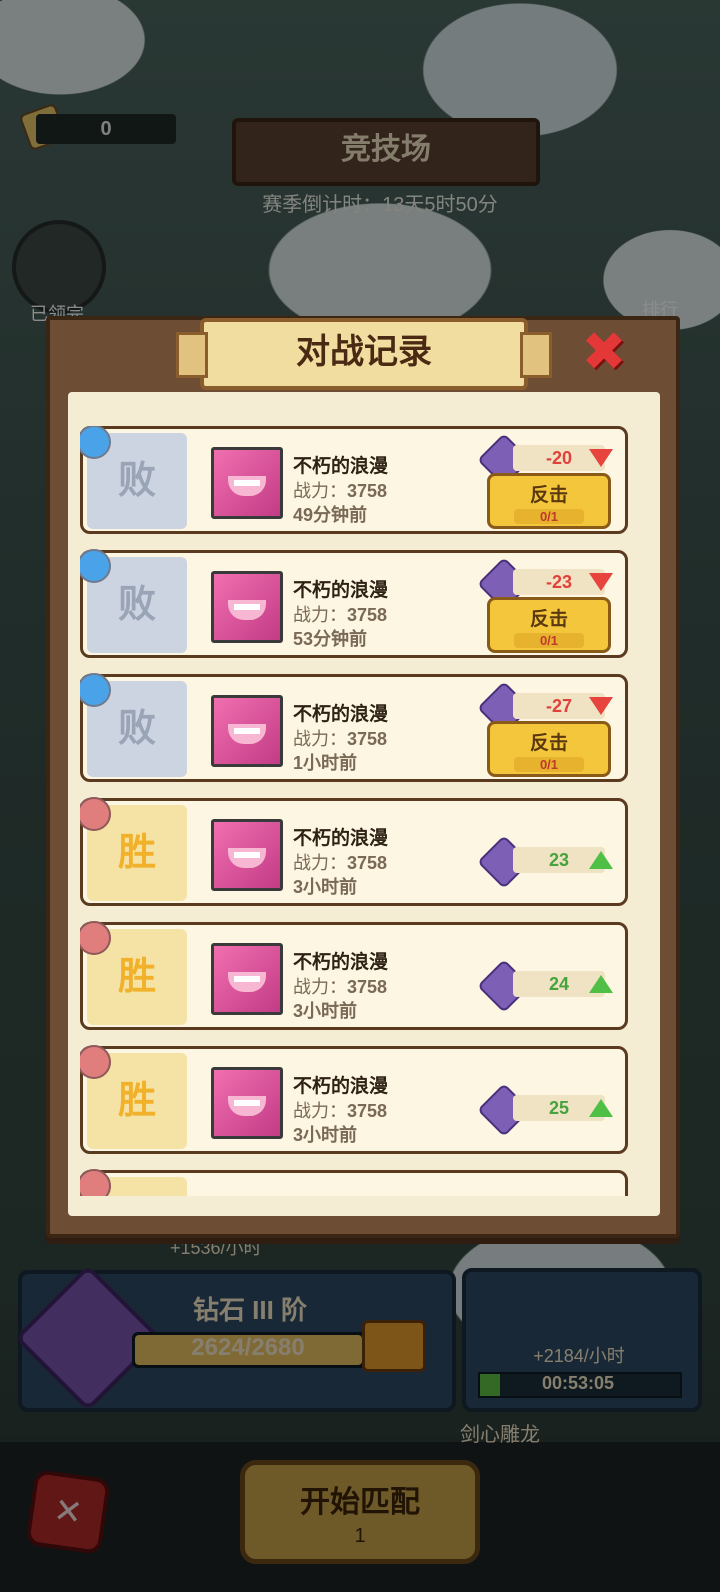  What do you see at coordinates (330, 515) in the screenshot?
I see `battle-time: 49分钟前` at bounding box center [330, 515].